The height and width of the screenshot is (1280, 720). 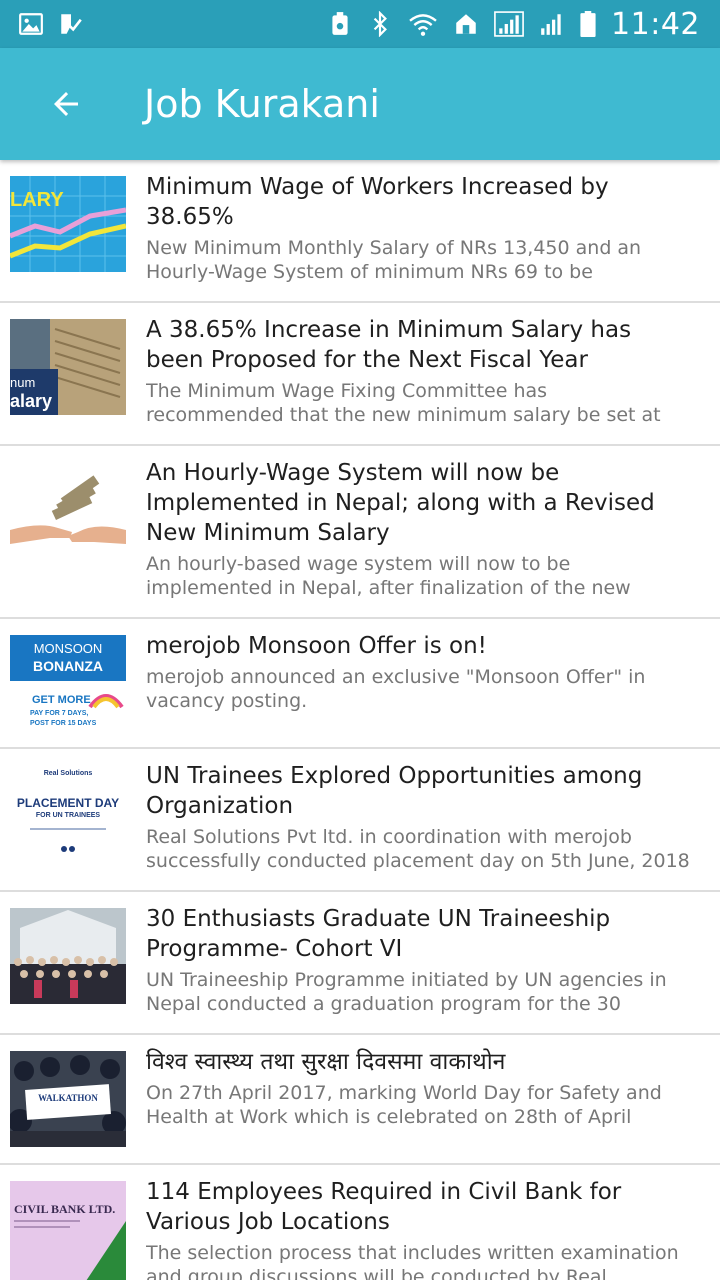 I want to click on wifi-icon, so click(x=423, y=25).